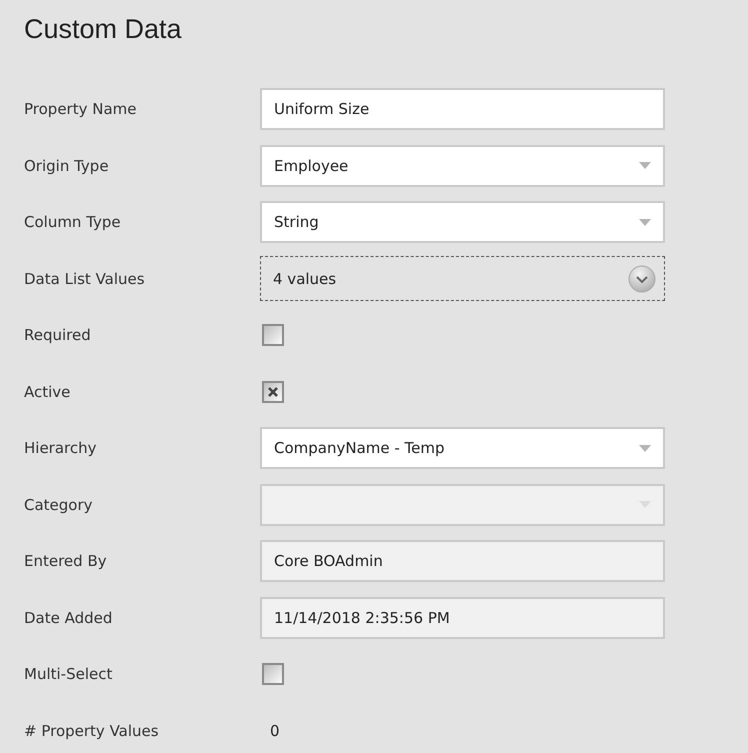 This screenshot has height=753, width=748. What do you see at coordinates (462, 109) in the screenshot?
I see `text-field: Uniform Size` at bounding box center [462, 109].